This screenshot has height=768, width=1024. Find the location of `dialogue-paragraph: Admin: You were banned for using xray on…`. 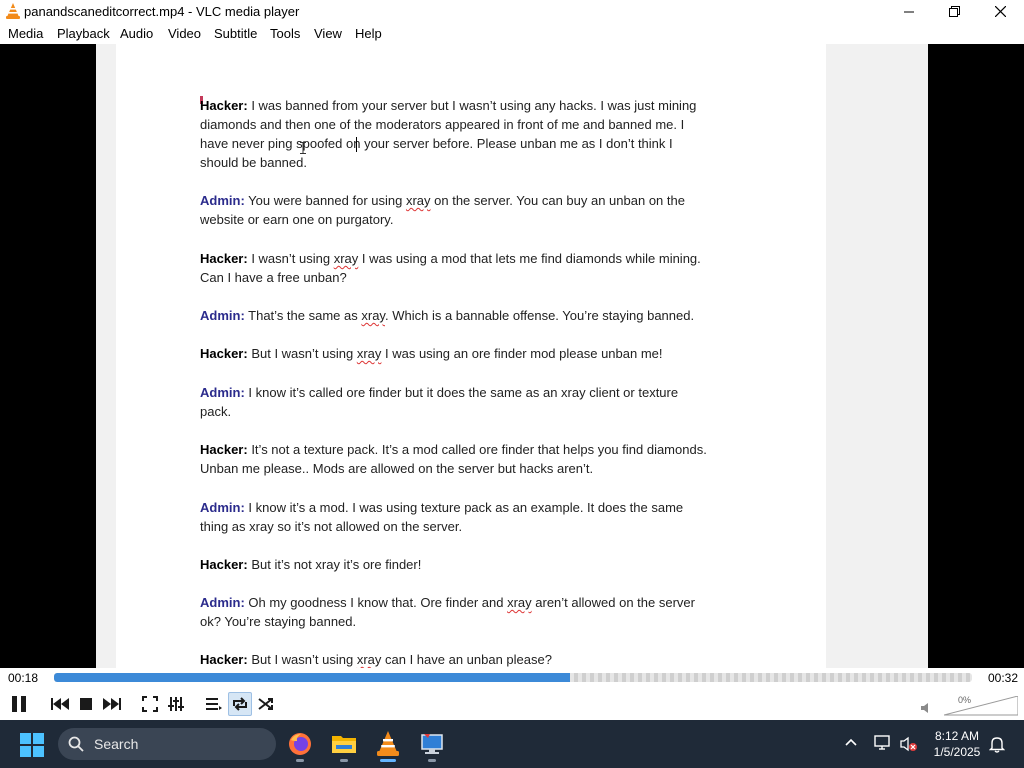

dialogue-paragraph: Admin: You were banned for using xray on… is located at coordinates (480, 210).